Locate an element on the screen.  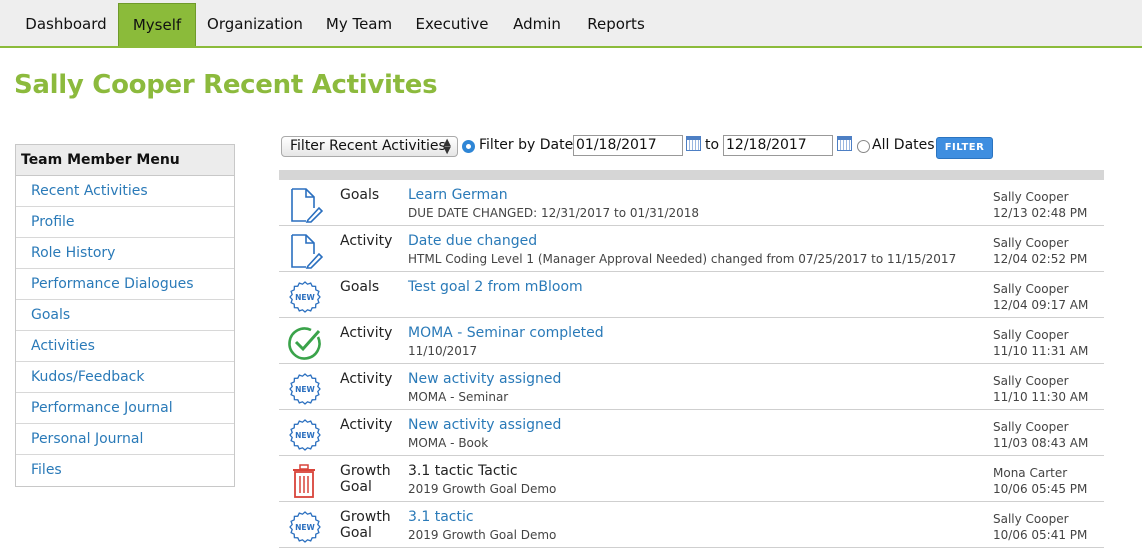
filter-by-date-label: Filter by Date: is located at coordinates (528, 145).